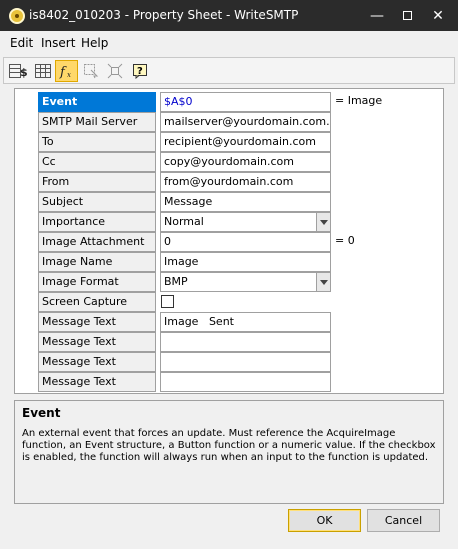  I want to click on select-icon, so click(90, 71).